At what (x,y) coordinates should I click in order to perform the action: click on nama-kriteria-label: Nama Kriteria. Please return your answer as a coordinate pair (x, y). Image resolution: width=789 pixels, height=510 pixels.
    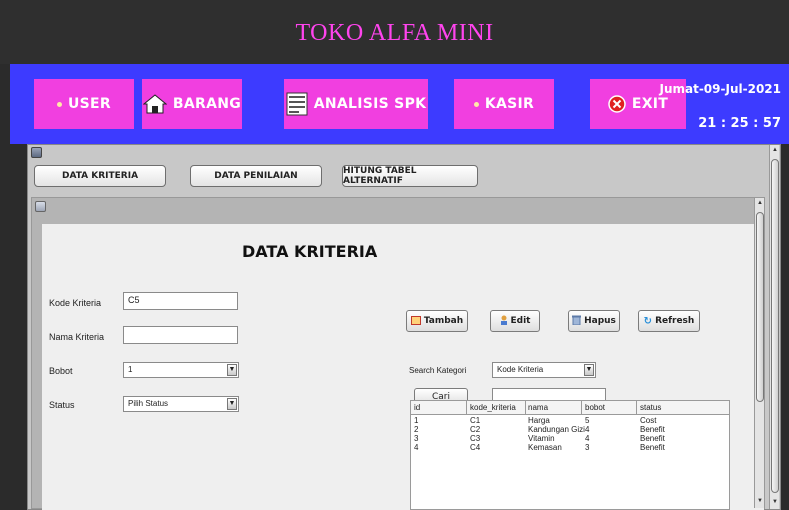
    Looking at the image, I should click on (77, 337).